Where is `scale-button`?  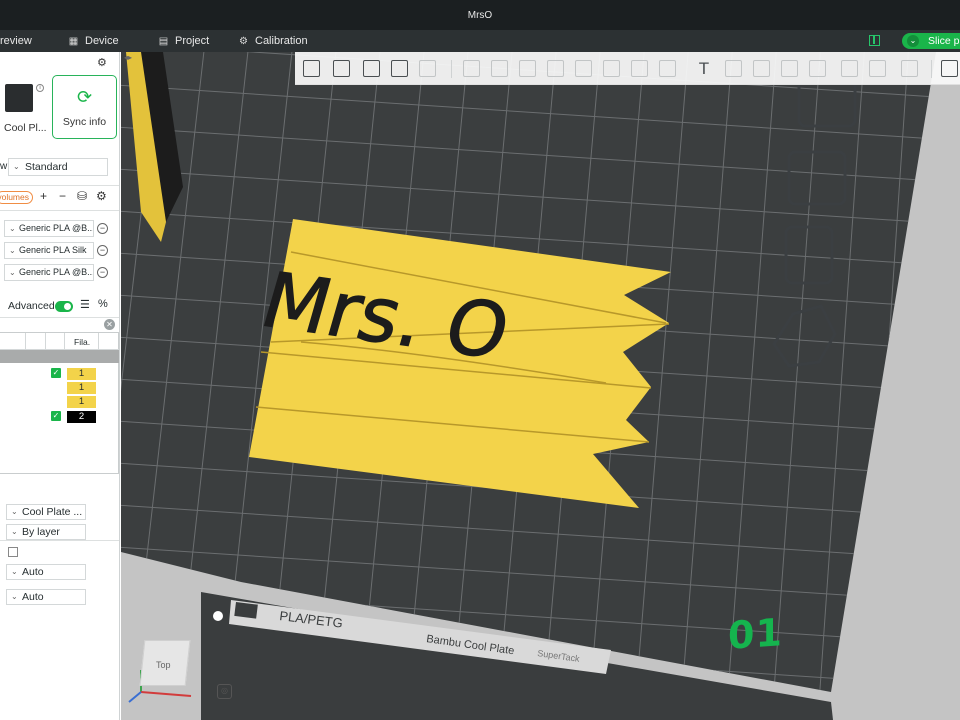 scale-button is located at coordinates (528, 69).